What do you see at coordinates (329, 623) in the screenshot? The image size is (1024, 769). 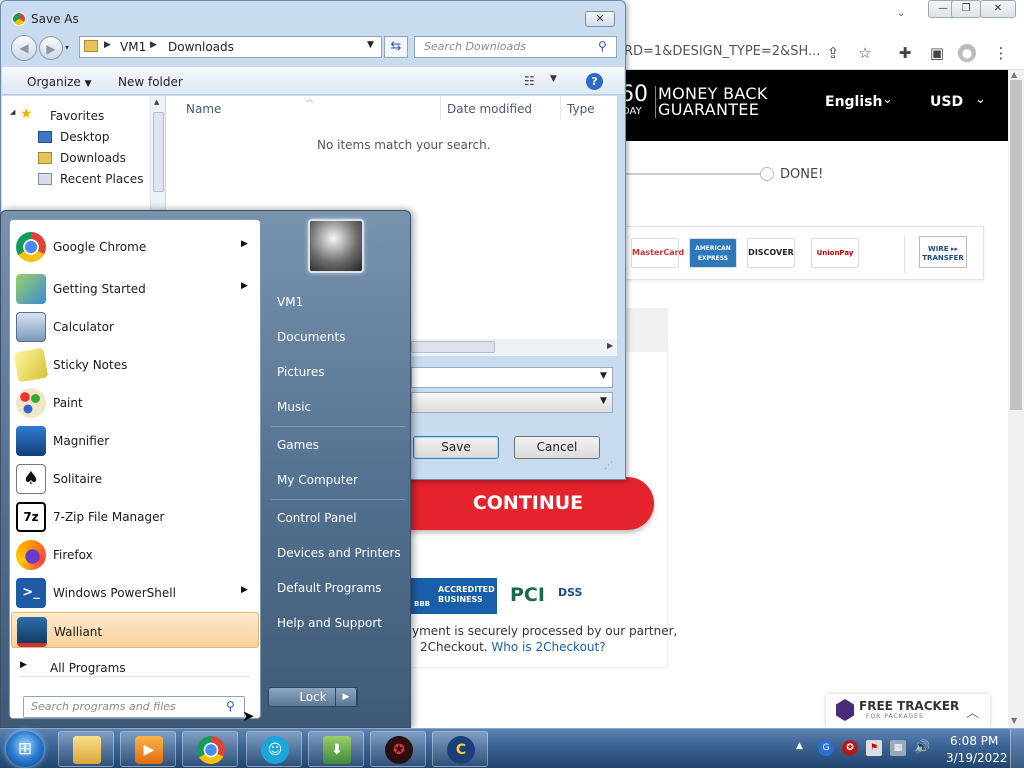 I see `link-help-and-support: Help and Support` at bounding box center [329, 623].